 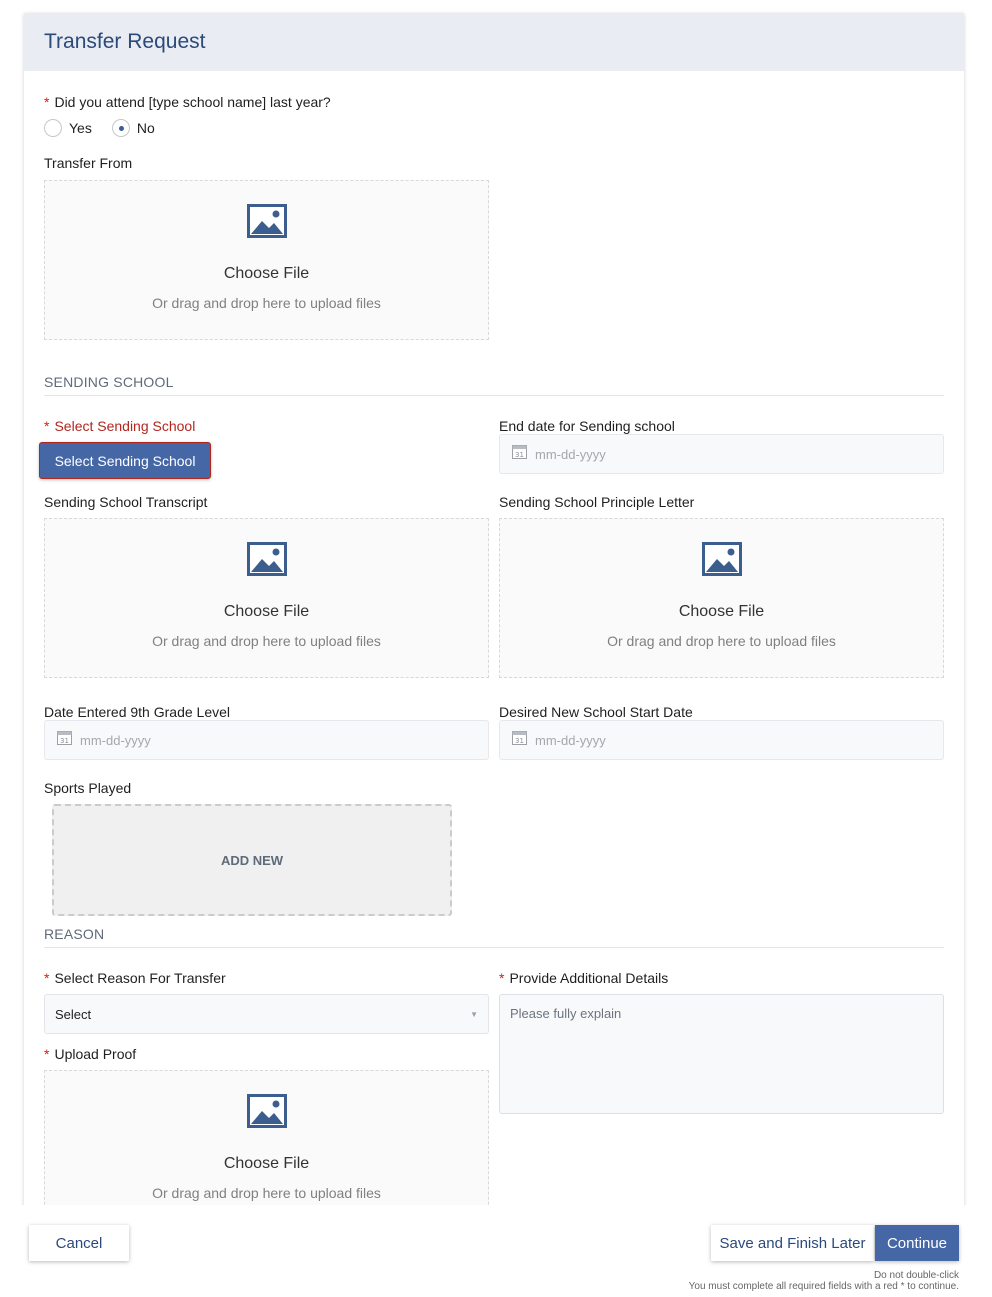 What do you see at coordinates (266, 1014) in the screenshot?
I see `reason-select: Select ▼` at bounding box center [266, 1014].